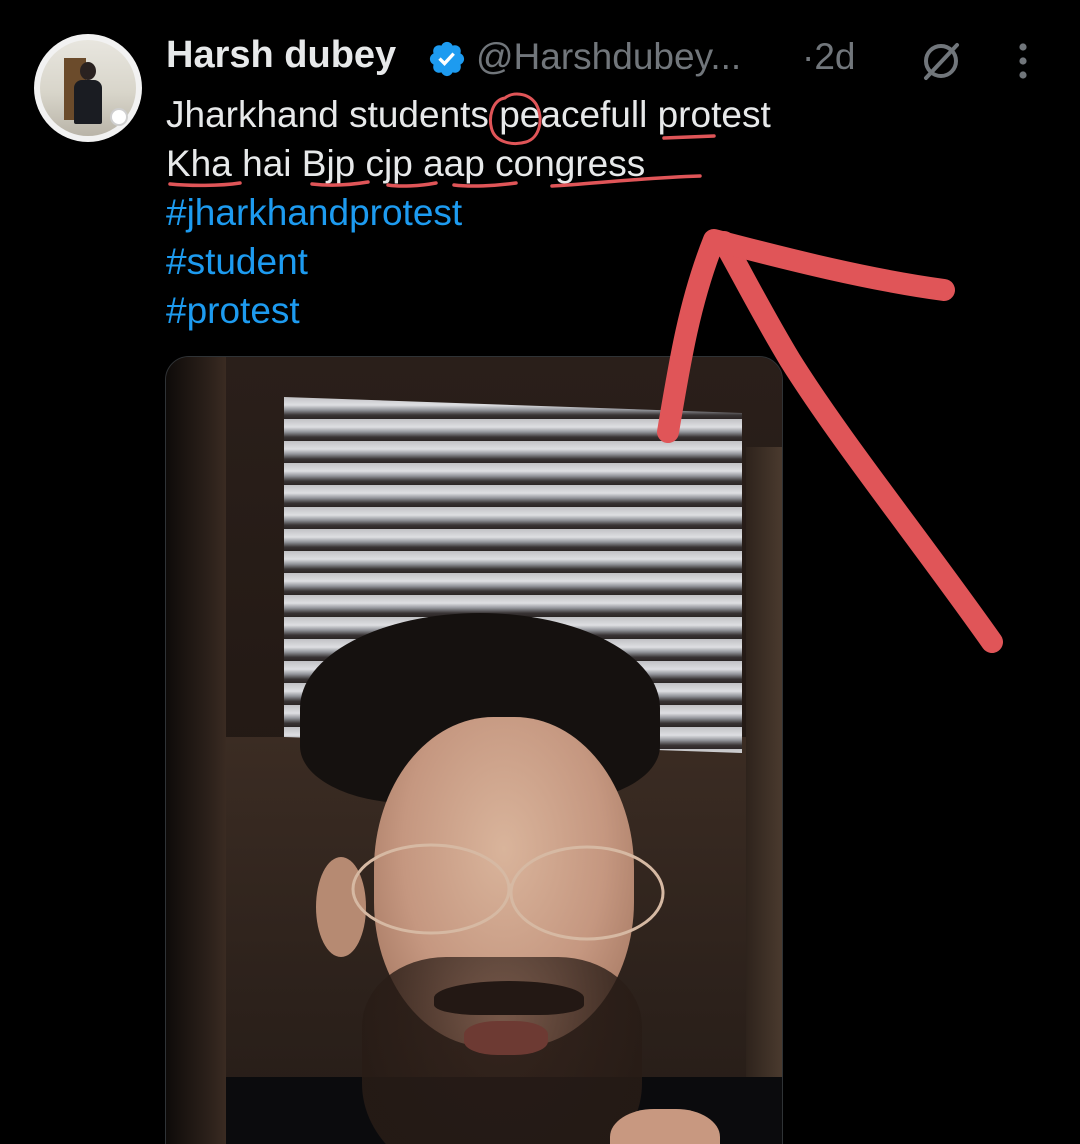  What do you see at coordinates (88, 88) in the screenshot?
I see `avatar` at bounding box center [88, 88].